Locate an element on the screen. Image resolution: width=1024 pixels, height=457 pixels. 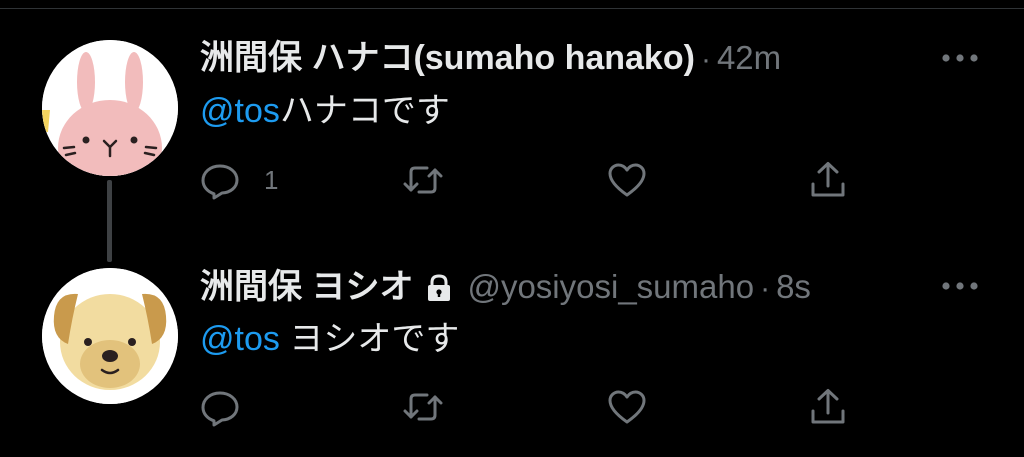
tweet-header: 洲間保 ヨシオ @yosiyosi_sumaho · 8s is located at coordinates (505, 288).